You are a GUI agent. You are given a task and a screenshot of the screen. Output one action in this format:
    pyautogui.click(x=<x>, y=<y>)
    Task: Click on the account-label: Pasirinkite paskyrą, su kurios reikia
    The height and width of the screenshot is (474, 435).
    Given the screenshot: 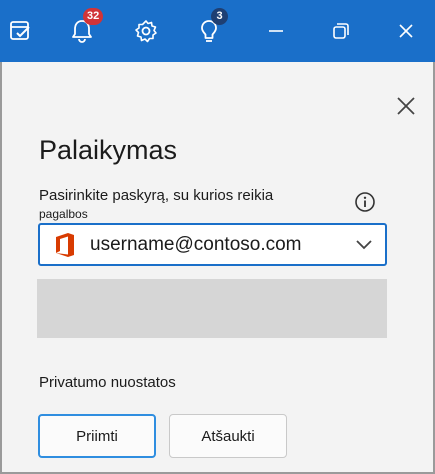 What is the action you would take?
    pyautogui.click(x=156, y=195)
    